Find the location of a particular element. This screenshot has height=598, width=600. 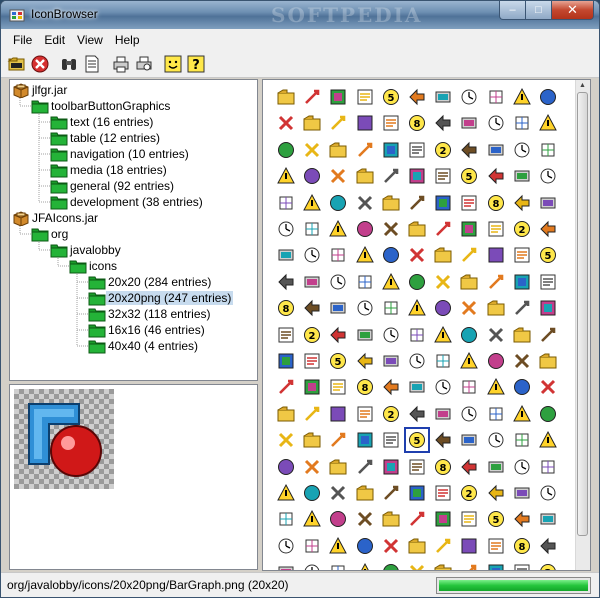

menu-file: File is located at coordinates (22, 40).